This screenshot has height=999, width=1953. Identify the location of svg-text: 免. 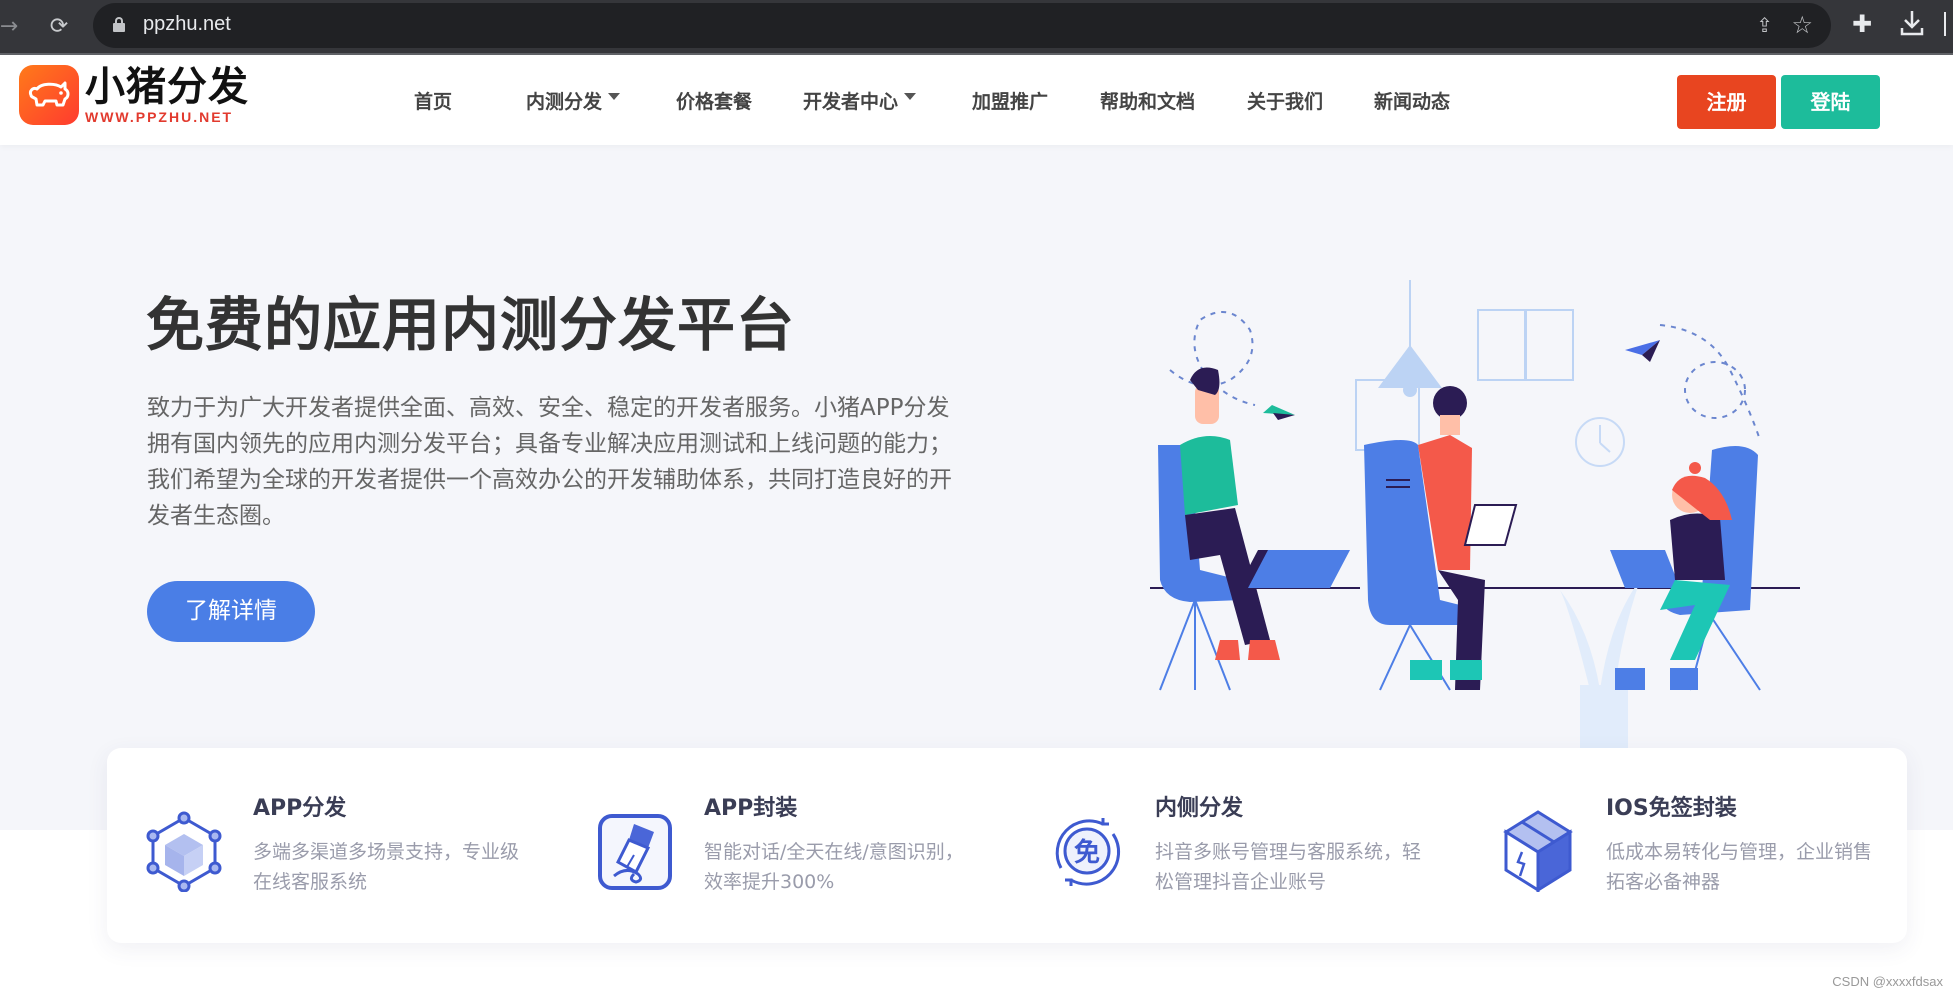
(1087, 852).